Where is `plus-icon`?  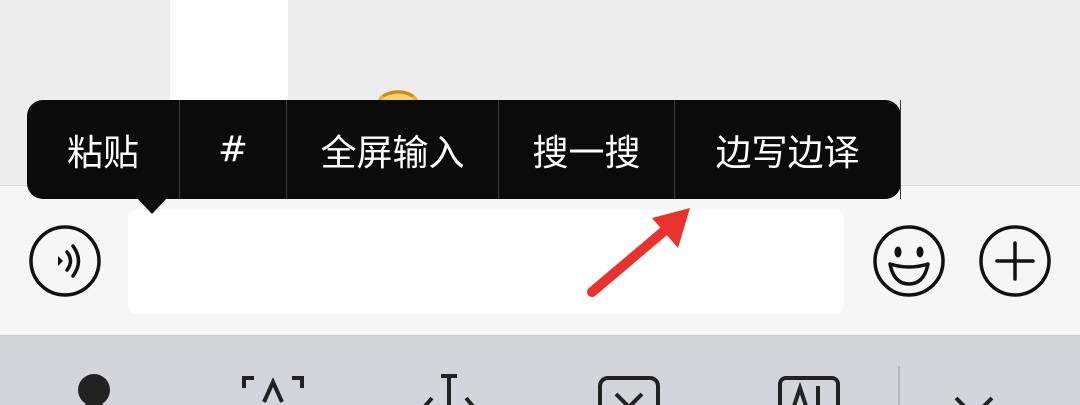 plus-icon is located at coordinates (1015, 261).